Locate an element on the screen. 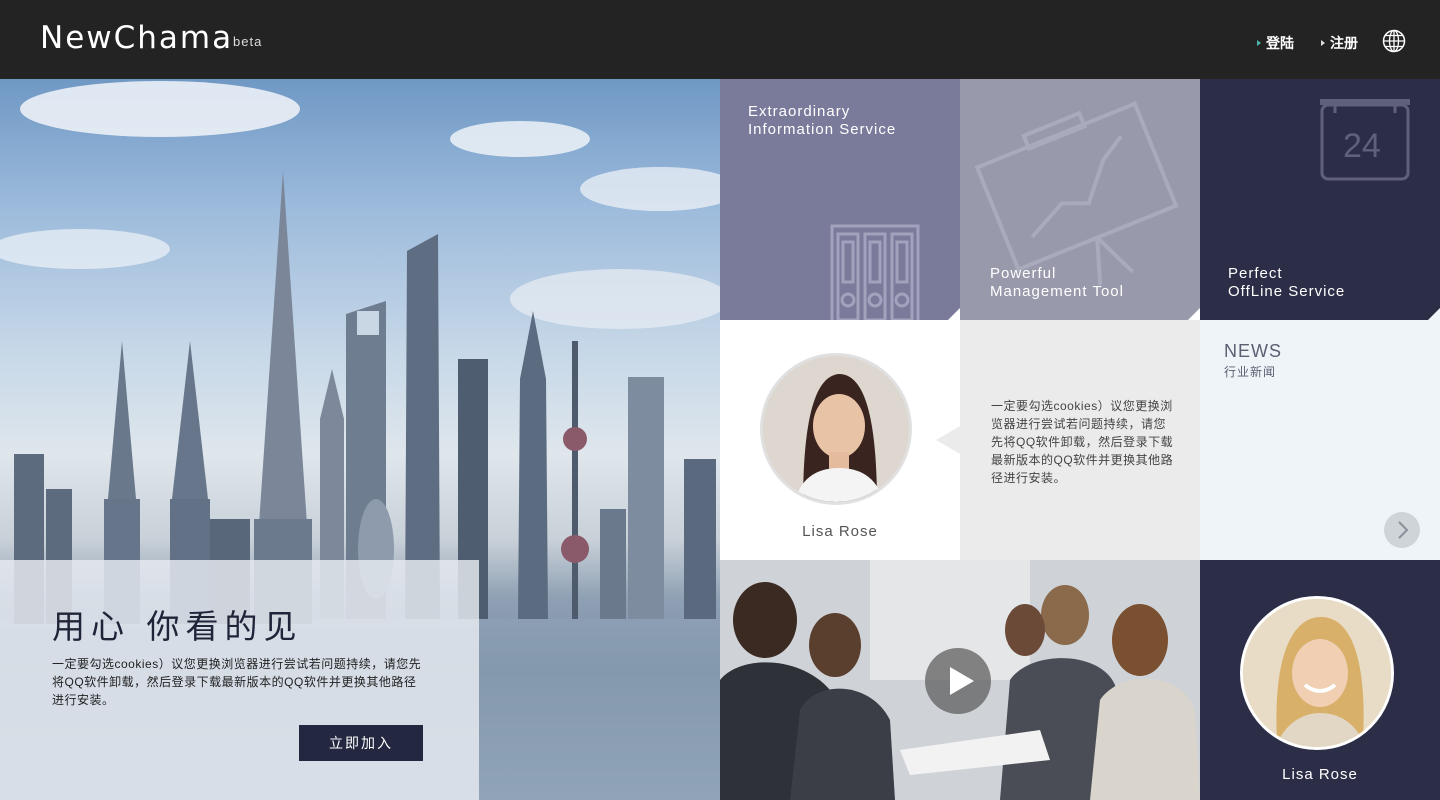 Image resolution: width=1440 pixels, height=800 pixels. login-label: 登陆 is located at coordinates (1280, 43).